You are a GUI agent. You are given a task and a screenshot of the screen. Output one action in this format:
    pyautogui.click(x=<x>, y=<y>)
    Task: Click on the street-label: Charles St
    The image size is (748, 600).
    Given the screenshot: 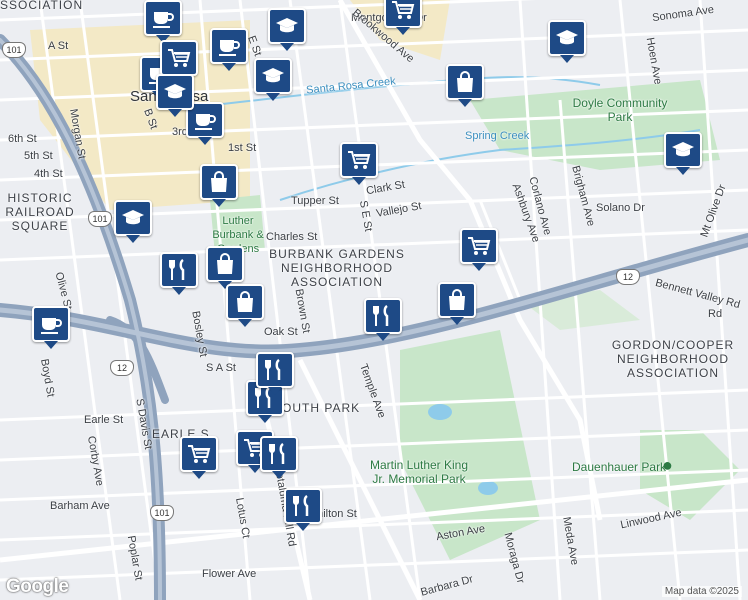 What is the action you would take?
    pyautogui.click(x=292, y=237)
    